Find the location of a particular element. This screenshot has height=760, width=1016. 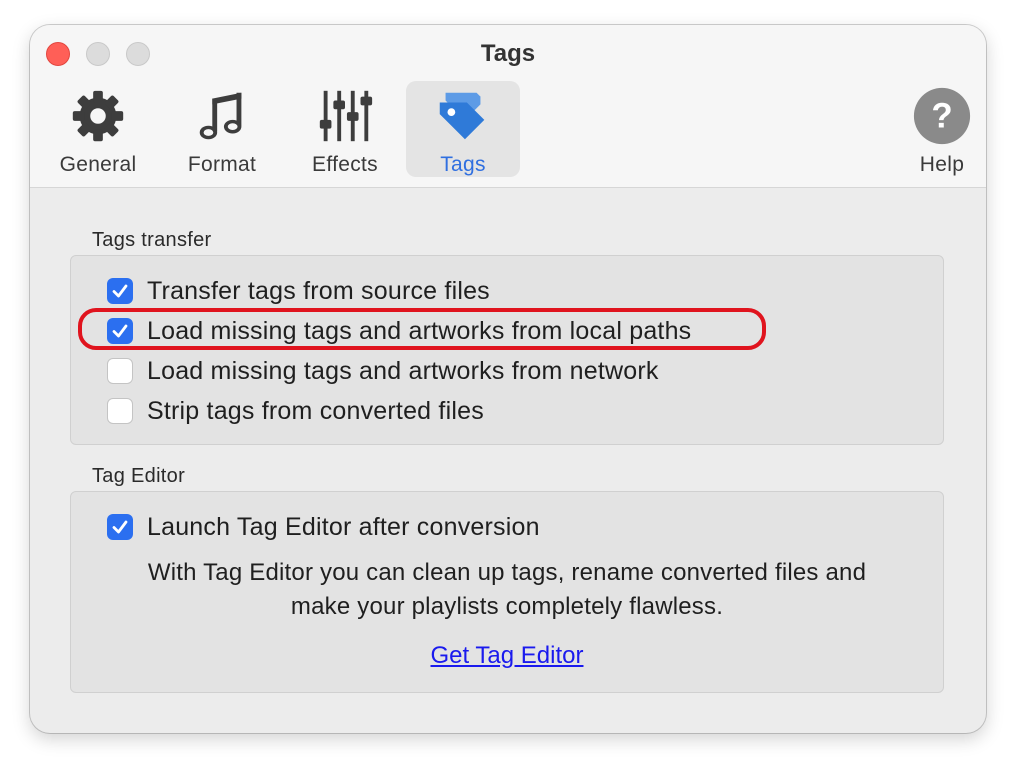

equalizer-sliders-icon is located at coordinates (346, 116).